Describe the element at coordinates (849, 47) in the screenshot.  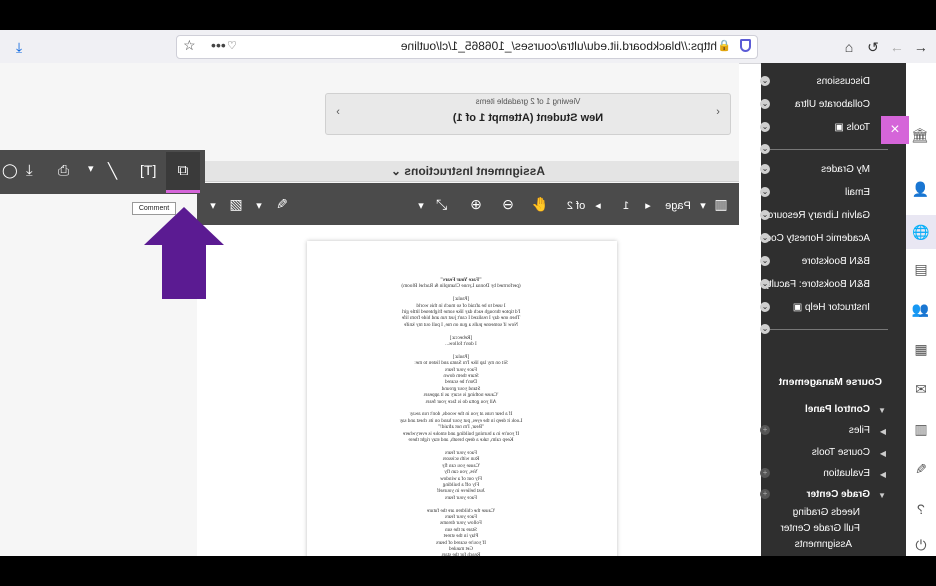
I see `home-icon: ⌂` at that location.